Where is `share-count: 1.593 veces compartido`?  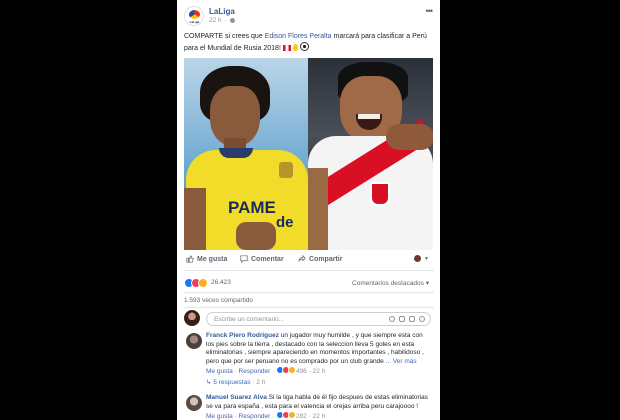
share-count: 1.593 veces compartido is located at coordinates (218, 300).